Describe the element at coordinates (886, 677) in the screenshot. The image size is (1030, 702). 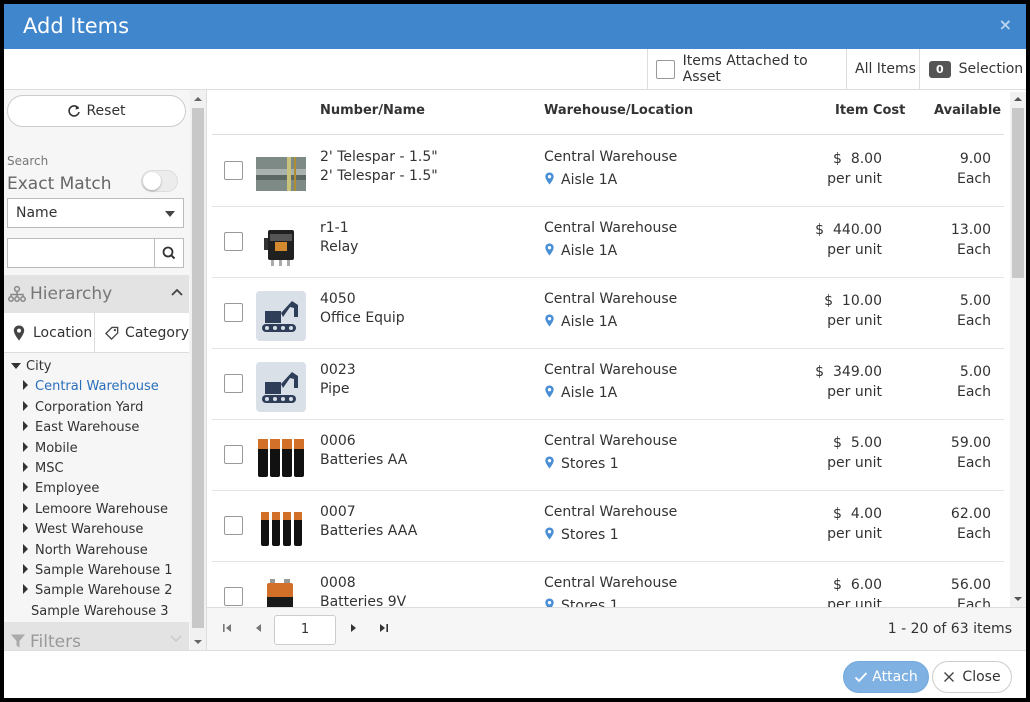
I see `attach-button: Attach` at that location.